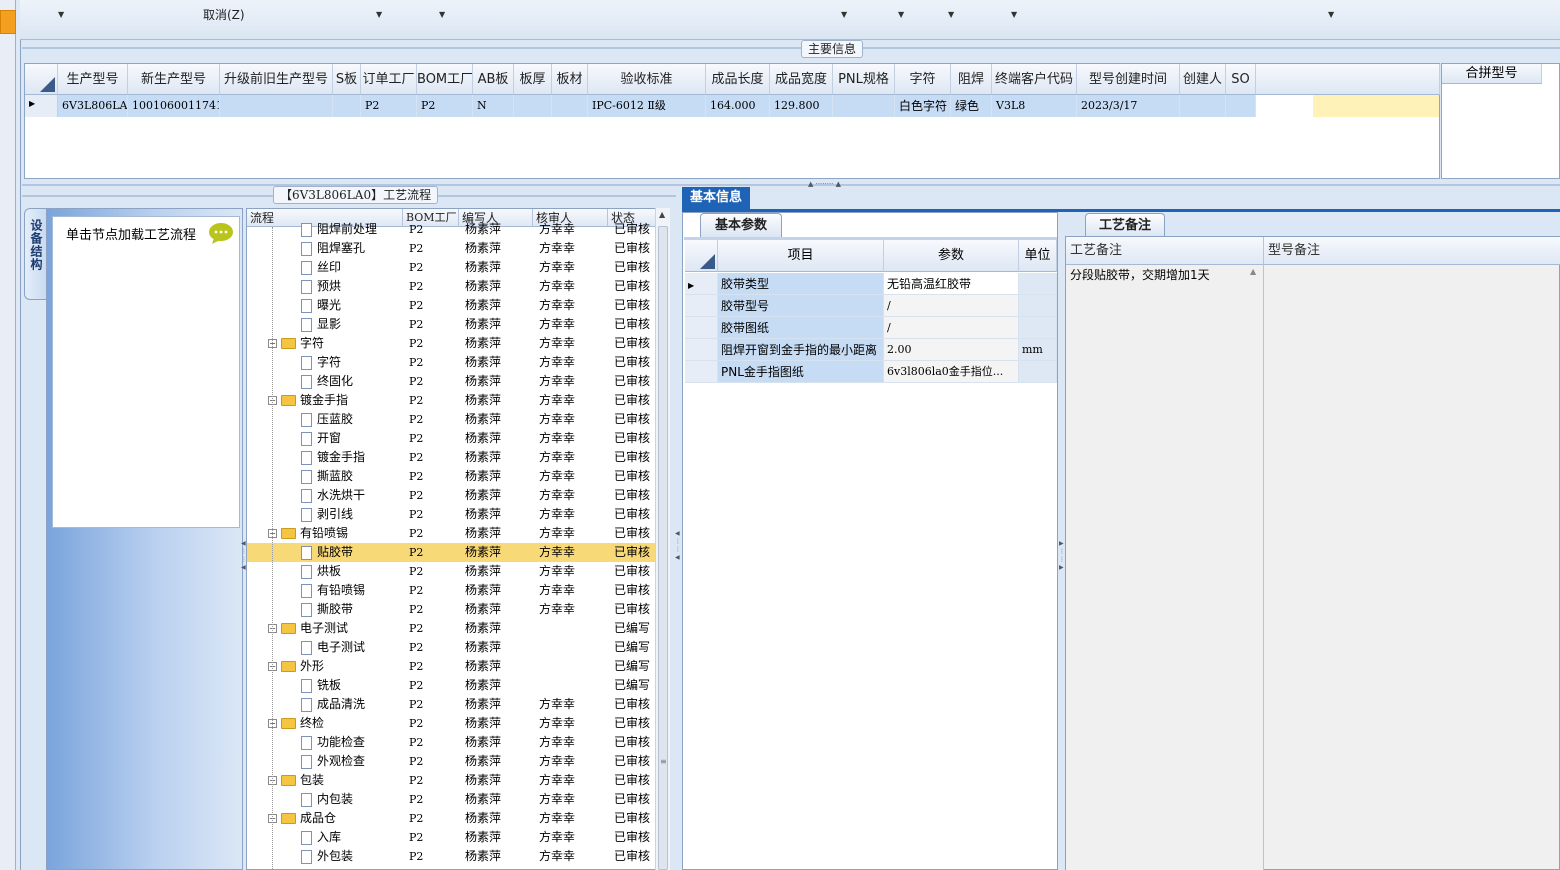 The width and height of the screenshot is (1560, 870). What do you see at coordinates (716, 198) in the screenshot?
I see `basic-info-tab: 基本信息` at bounding box center [716, 198].